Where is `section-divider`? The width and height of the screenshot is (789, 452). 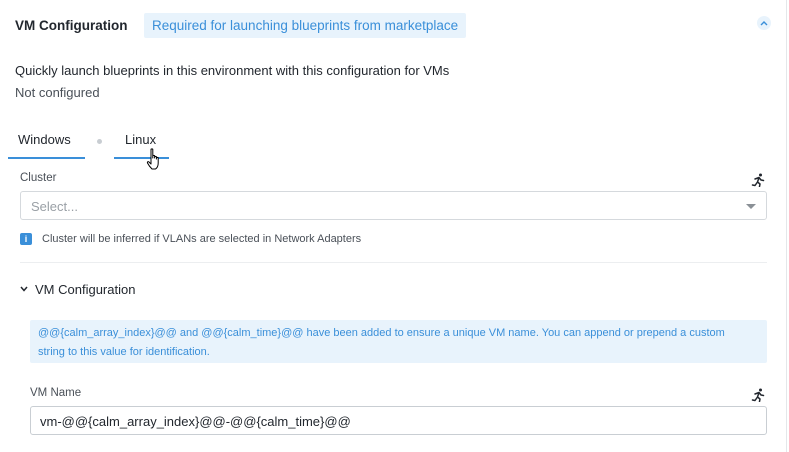
section-divider is located at coordinates (393, 262).